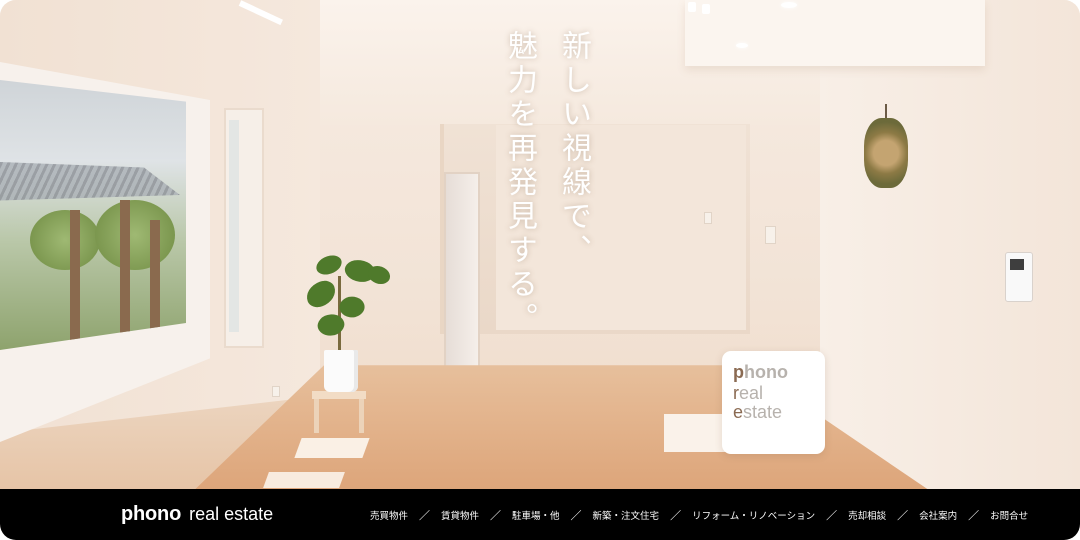 The height and width of the screenshot is (540, 1080). What do you see at coordinates (536, 515) in the screenshot?
I see `nav-item-3: 駐車場・他` at bounding box center [536, 515].